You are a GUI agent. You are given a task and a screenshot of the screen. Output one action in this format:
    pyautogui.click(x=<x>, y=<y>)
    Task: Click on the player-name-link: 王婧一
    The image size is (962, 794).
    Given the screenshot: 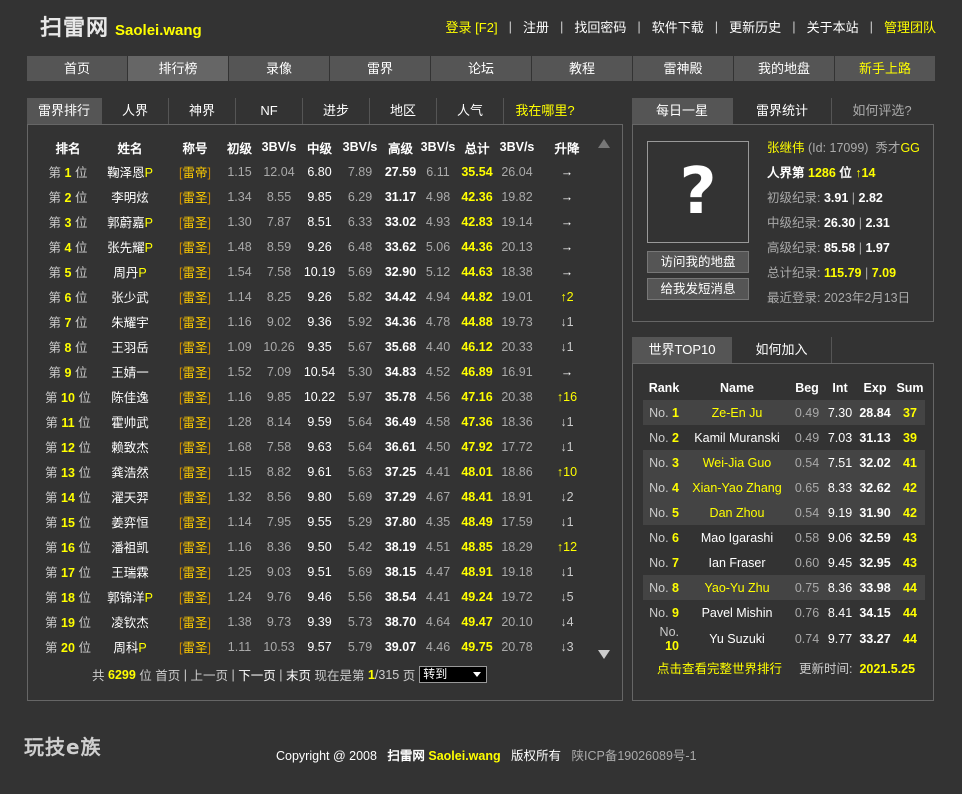 What is the action you would take?
    pyautogui.click(x=130, y=371)
    